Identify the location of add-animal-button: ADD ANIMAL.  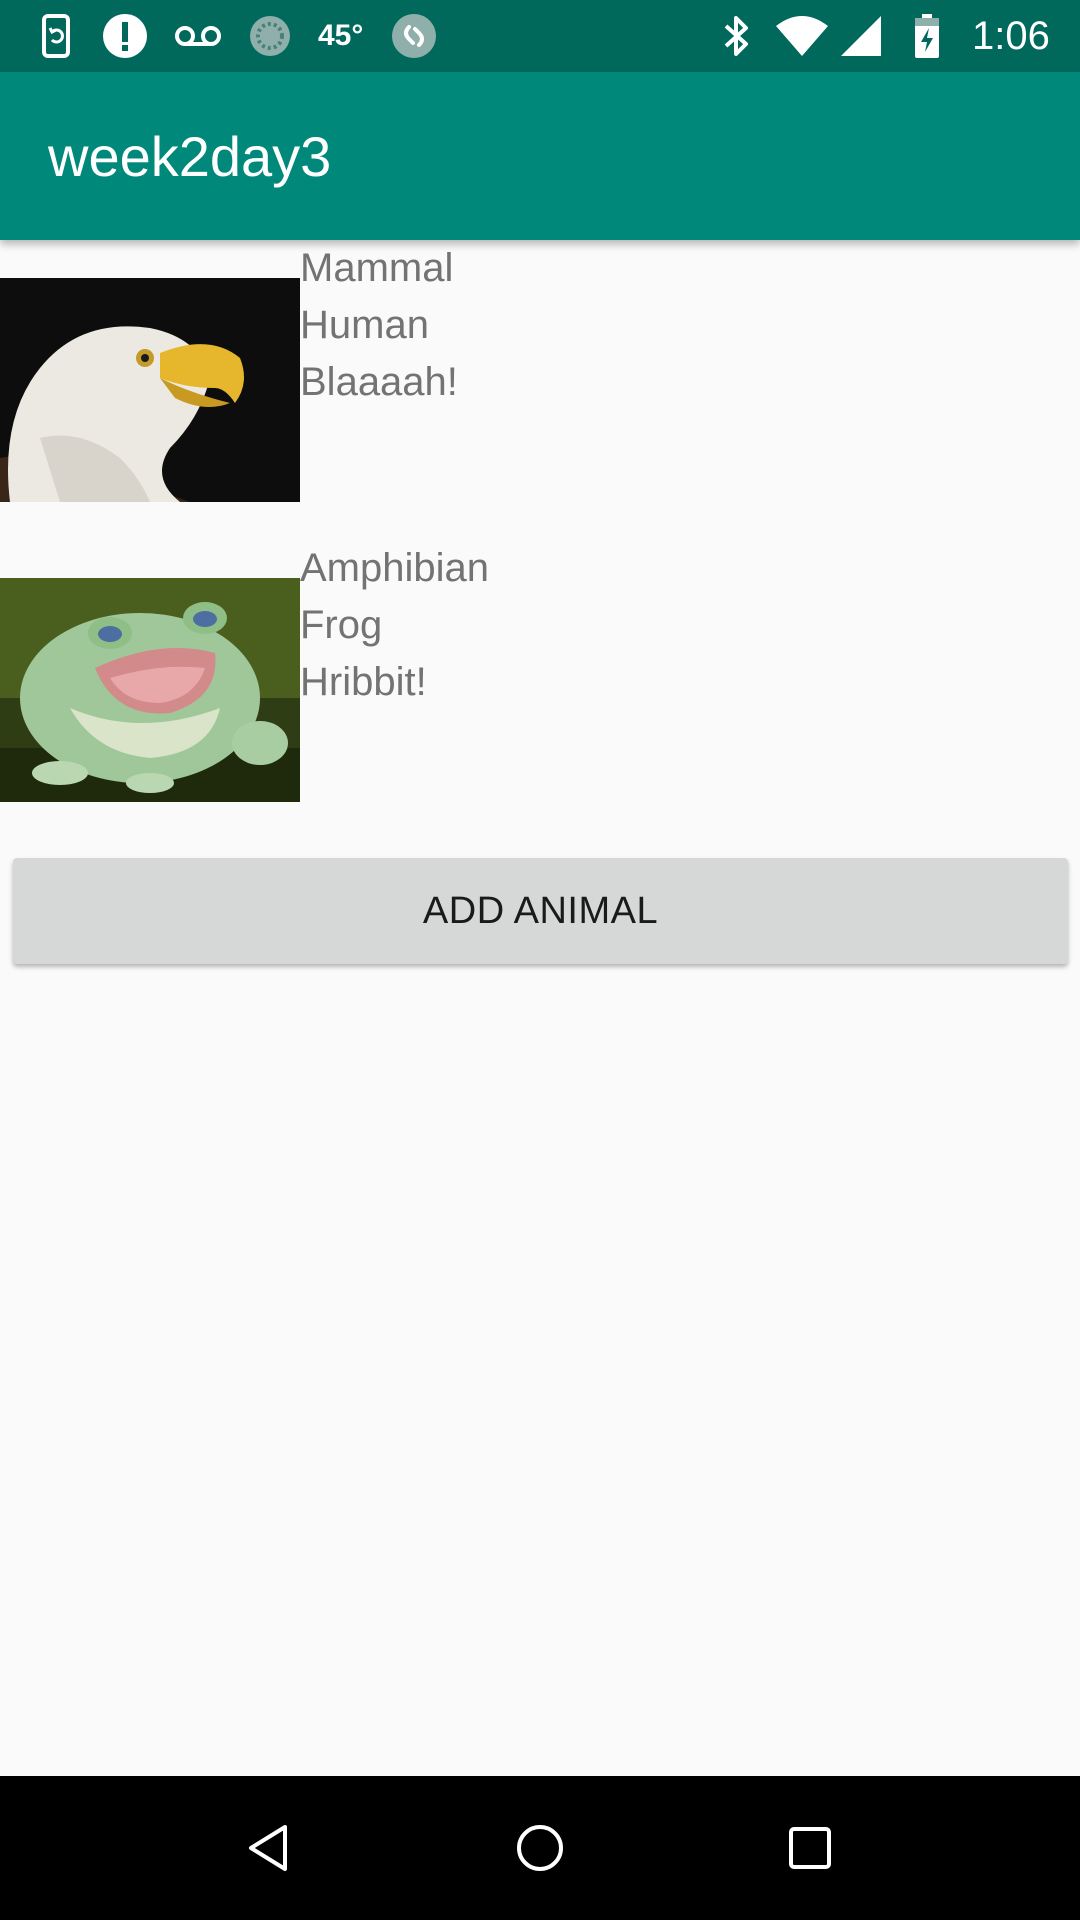
(540, 911).